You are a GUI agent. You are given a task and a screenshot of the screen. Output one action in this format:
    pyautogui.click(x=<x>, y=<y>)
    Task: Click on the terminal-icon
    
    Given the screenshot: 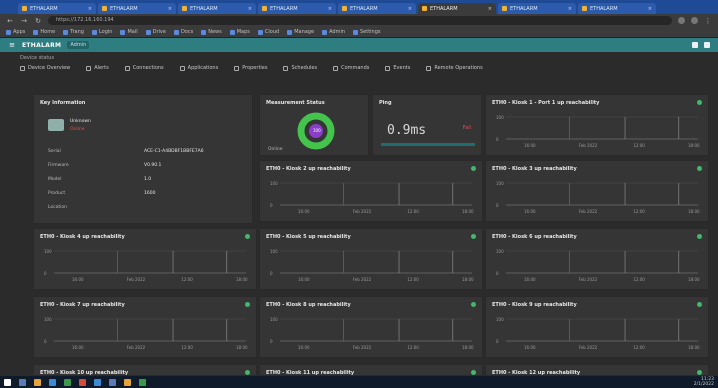 What is the action you would take?
    pyautogui.click(x=97, y=382)
    